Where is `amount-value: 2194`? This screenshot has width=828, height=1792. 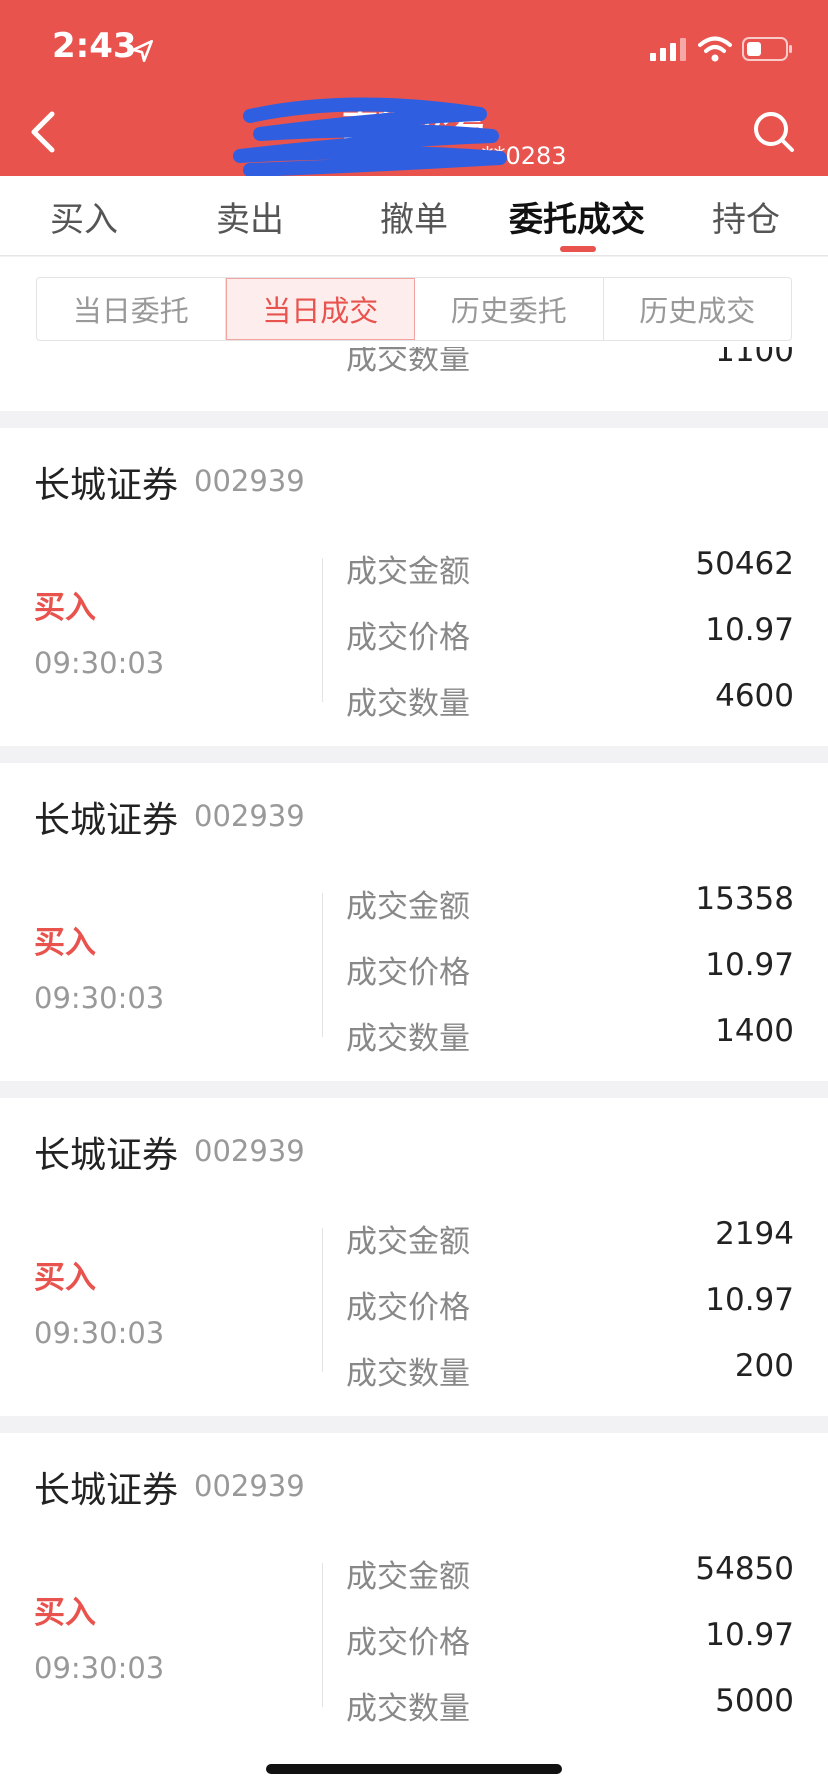 amount-value: 2194 is located at coordinates (754, 1234).